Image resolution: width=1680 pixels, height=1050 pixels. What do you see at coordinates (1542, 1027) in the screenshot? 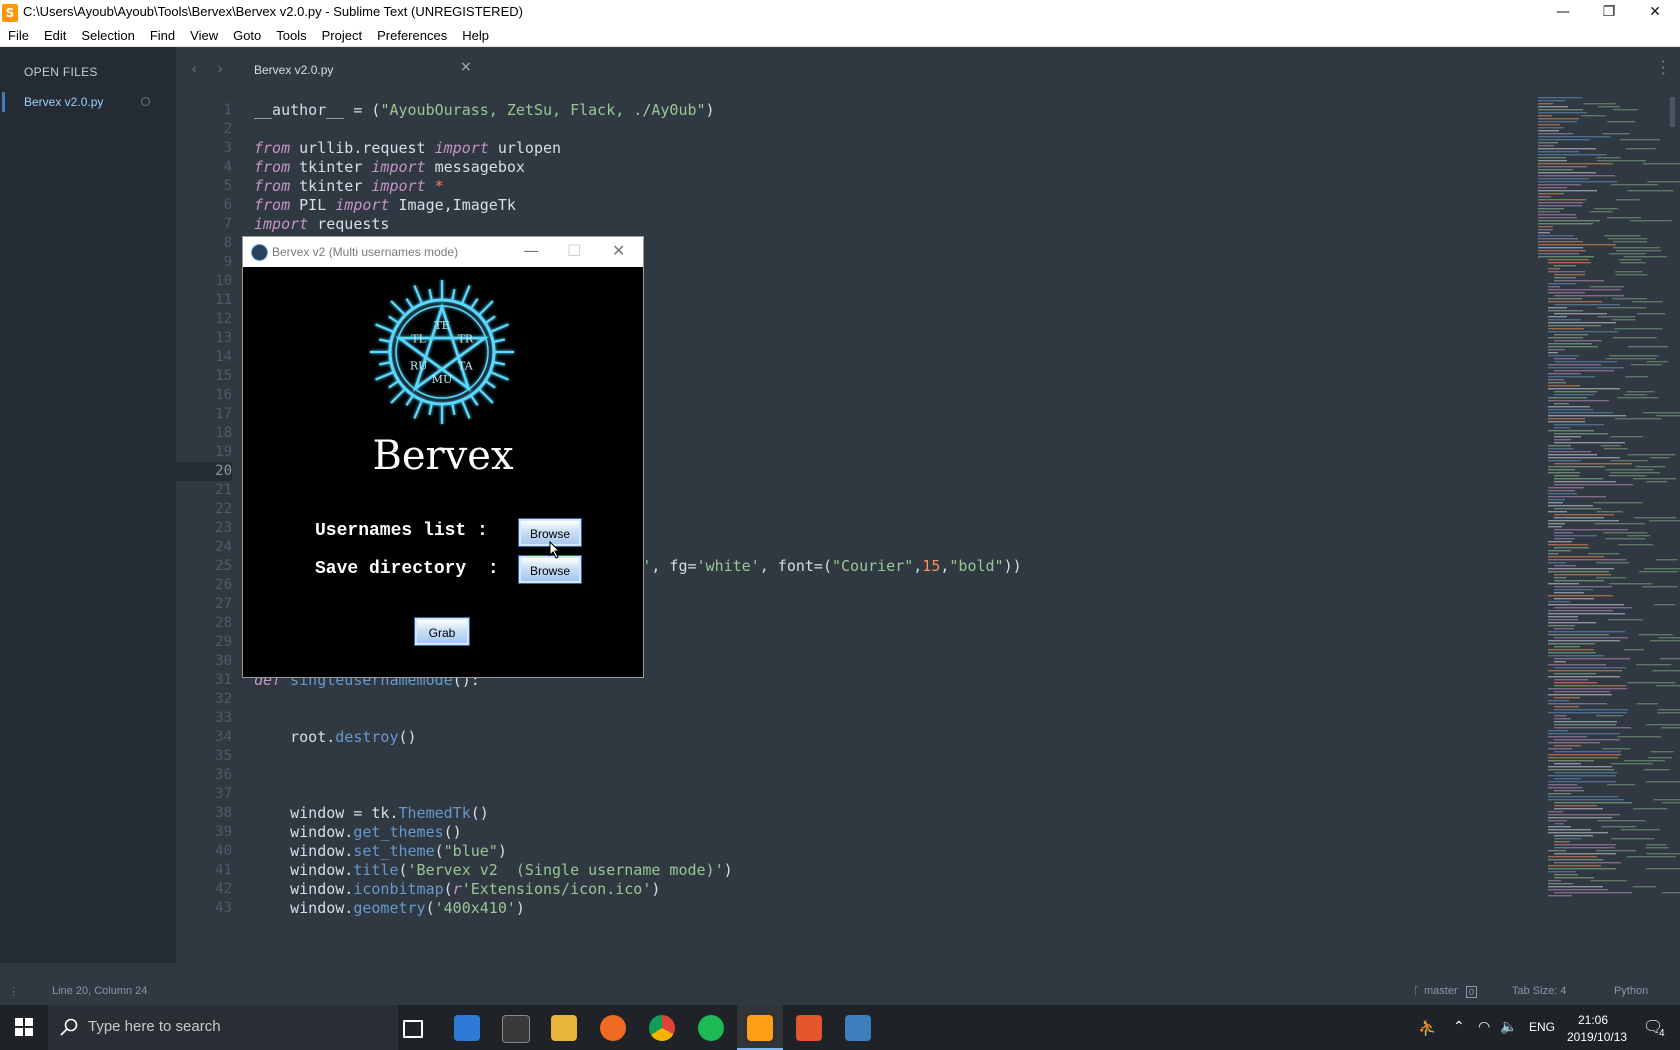
I see `language-indicator: ENG` at bounding box center [1542, 1027].